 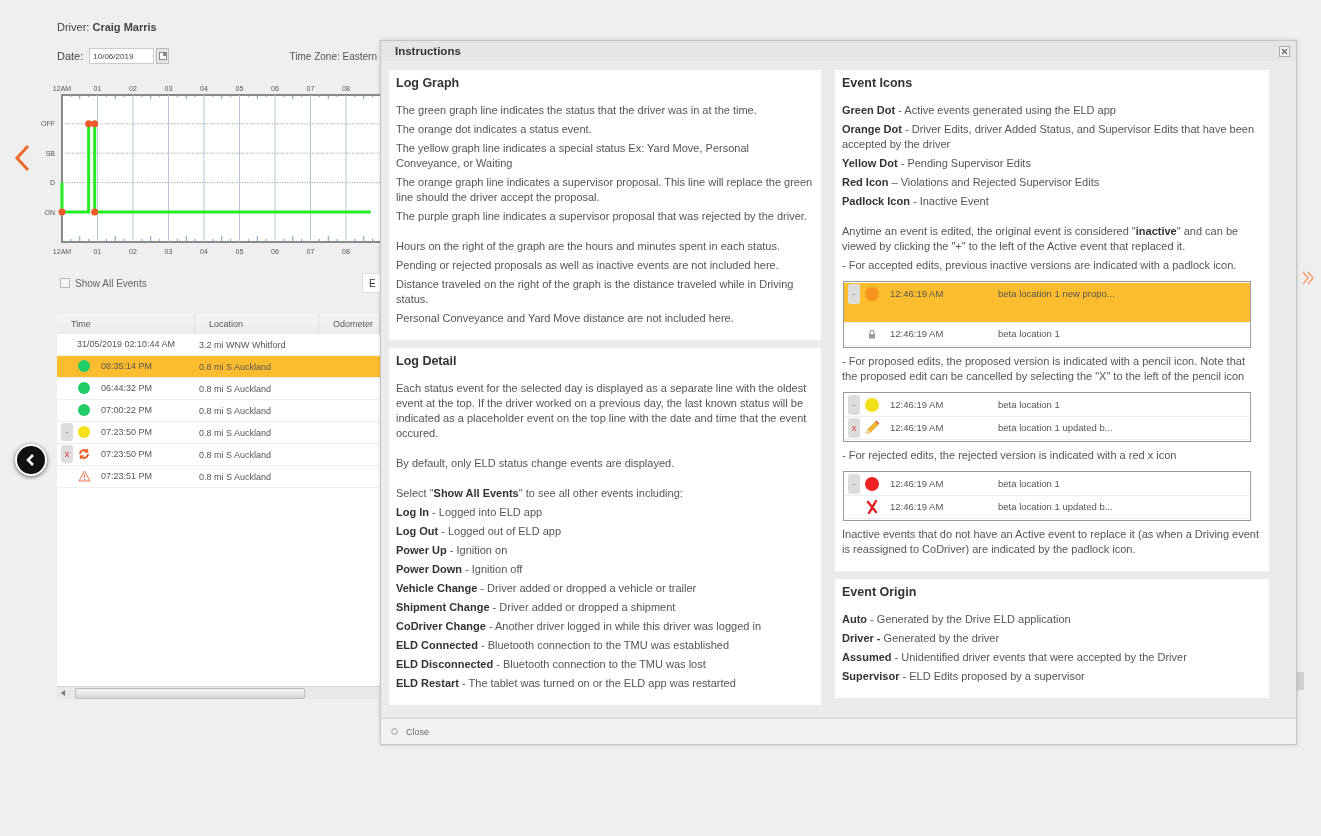 What do you see at coordinates (964, 676) in the screenshot?
I see `instruction-text: Supervisor - ELD Edits proposed by a supervisor` at bounding box center [964, 676].